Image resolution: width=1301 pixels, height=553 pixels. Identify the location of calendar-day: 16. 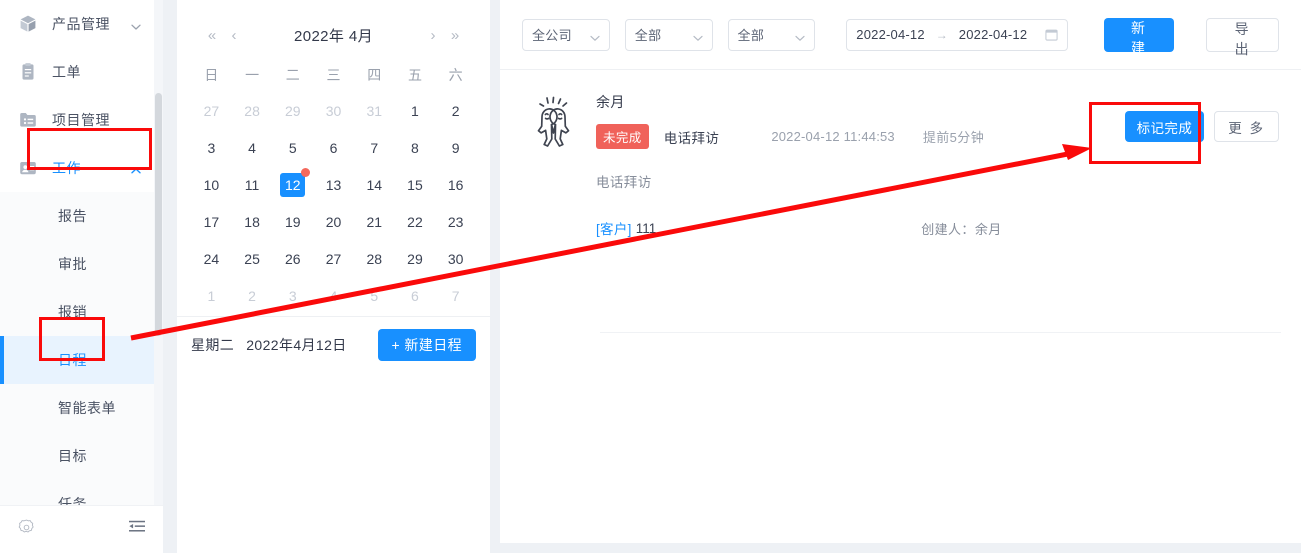
(455, 184).